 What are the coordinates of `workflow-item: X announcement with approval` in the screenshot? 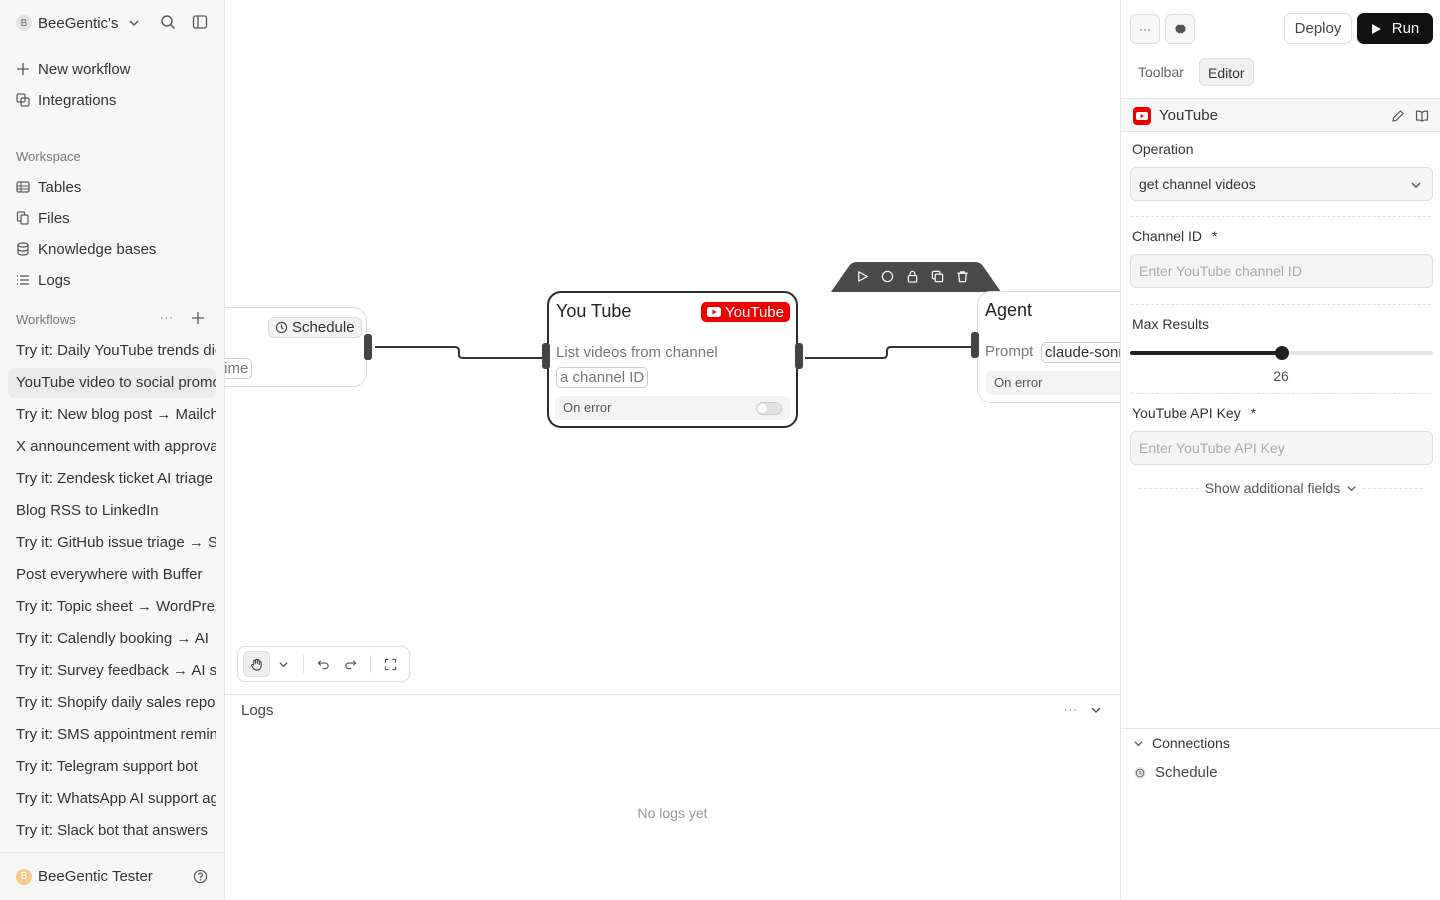 It's located at (112, 447).